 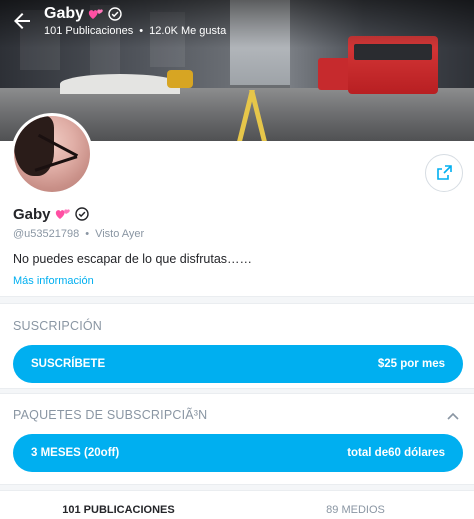 What do you see at coordinates (46, 234) in the screenshot?
I see `username: @u53521798` at bounding box center [46, 234].